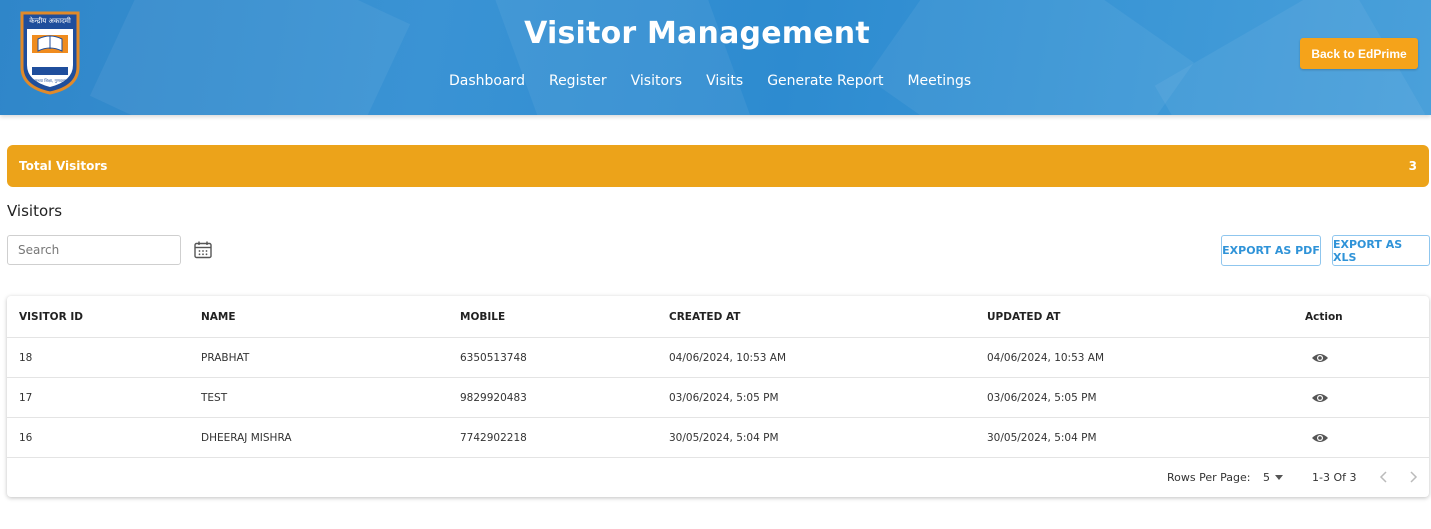 This screenshot has width=1431, height=529. Describe the element at coordinates (63, 166) in the screenshot. I see `total-visitors-label: Total Visitors` at that location.